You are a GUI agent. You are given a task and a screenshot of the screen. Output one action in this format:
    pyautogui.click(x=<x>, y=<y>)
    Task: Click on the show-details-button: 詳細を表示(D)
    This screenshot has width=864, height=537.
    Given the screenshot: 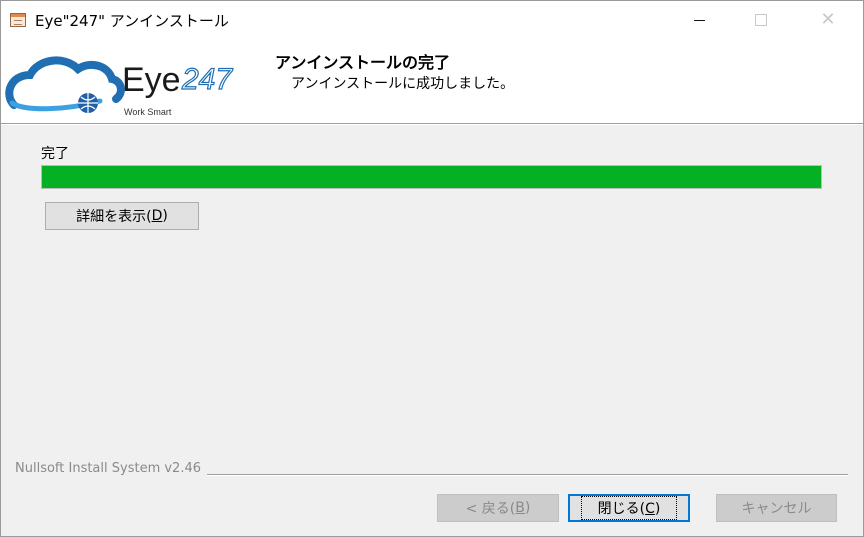 What is the action you would take?
    pyautogui.click(x=122, y=216)
    